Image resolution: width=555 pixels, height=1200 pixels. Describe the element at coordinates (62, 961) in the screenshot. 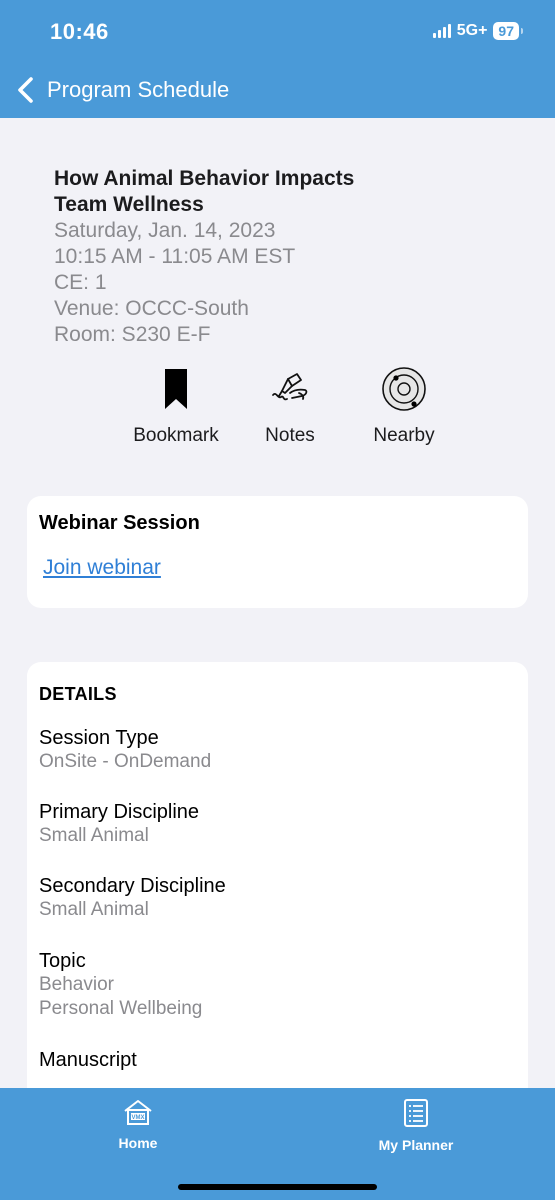

I see `detail-label: Topic` at that location.